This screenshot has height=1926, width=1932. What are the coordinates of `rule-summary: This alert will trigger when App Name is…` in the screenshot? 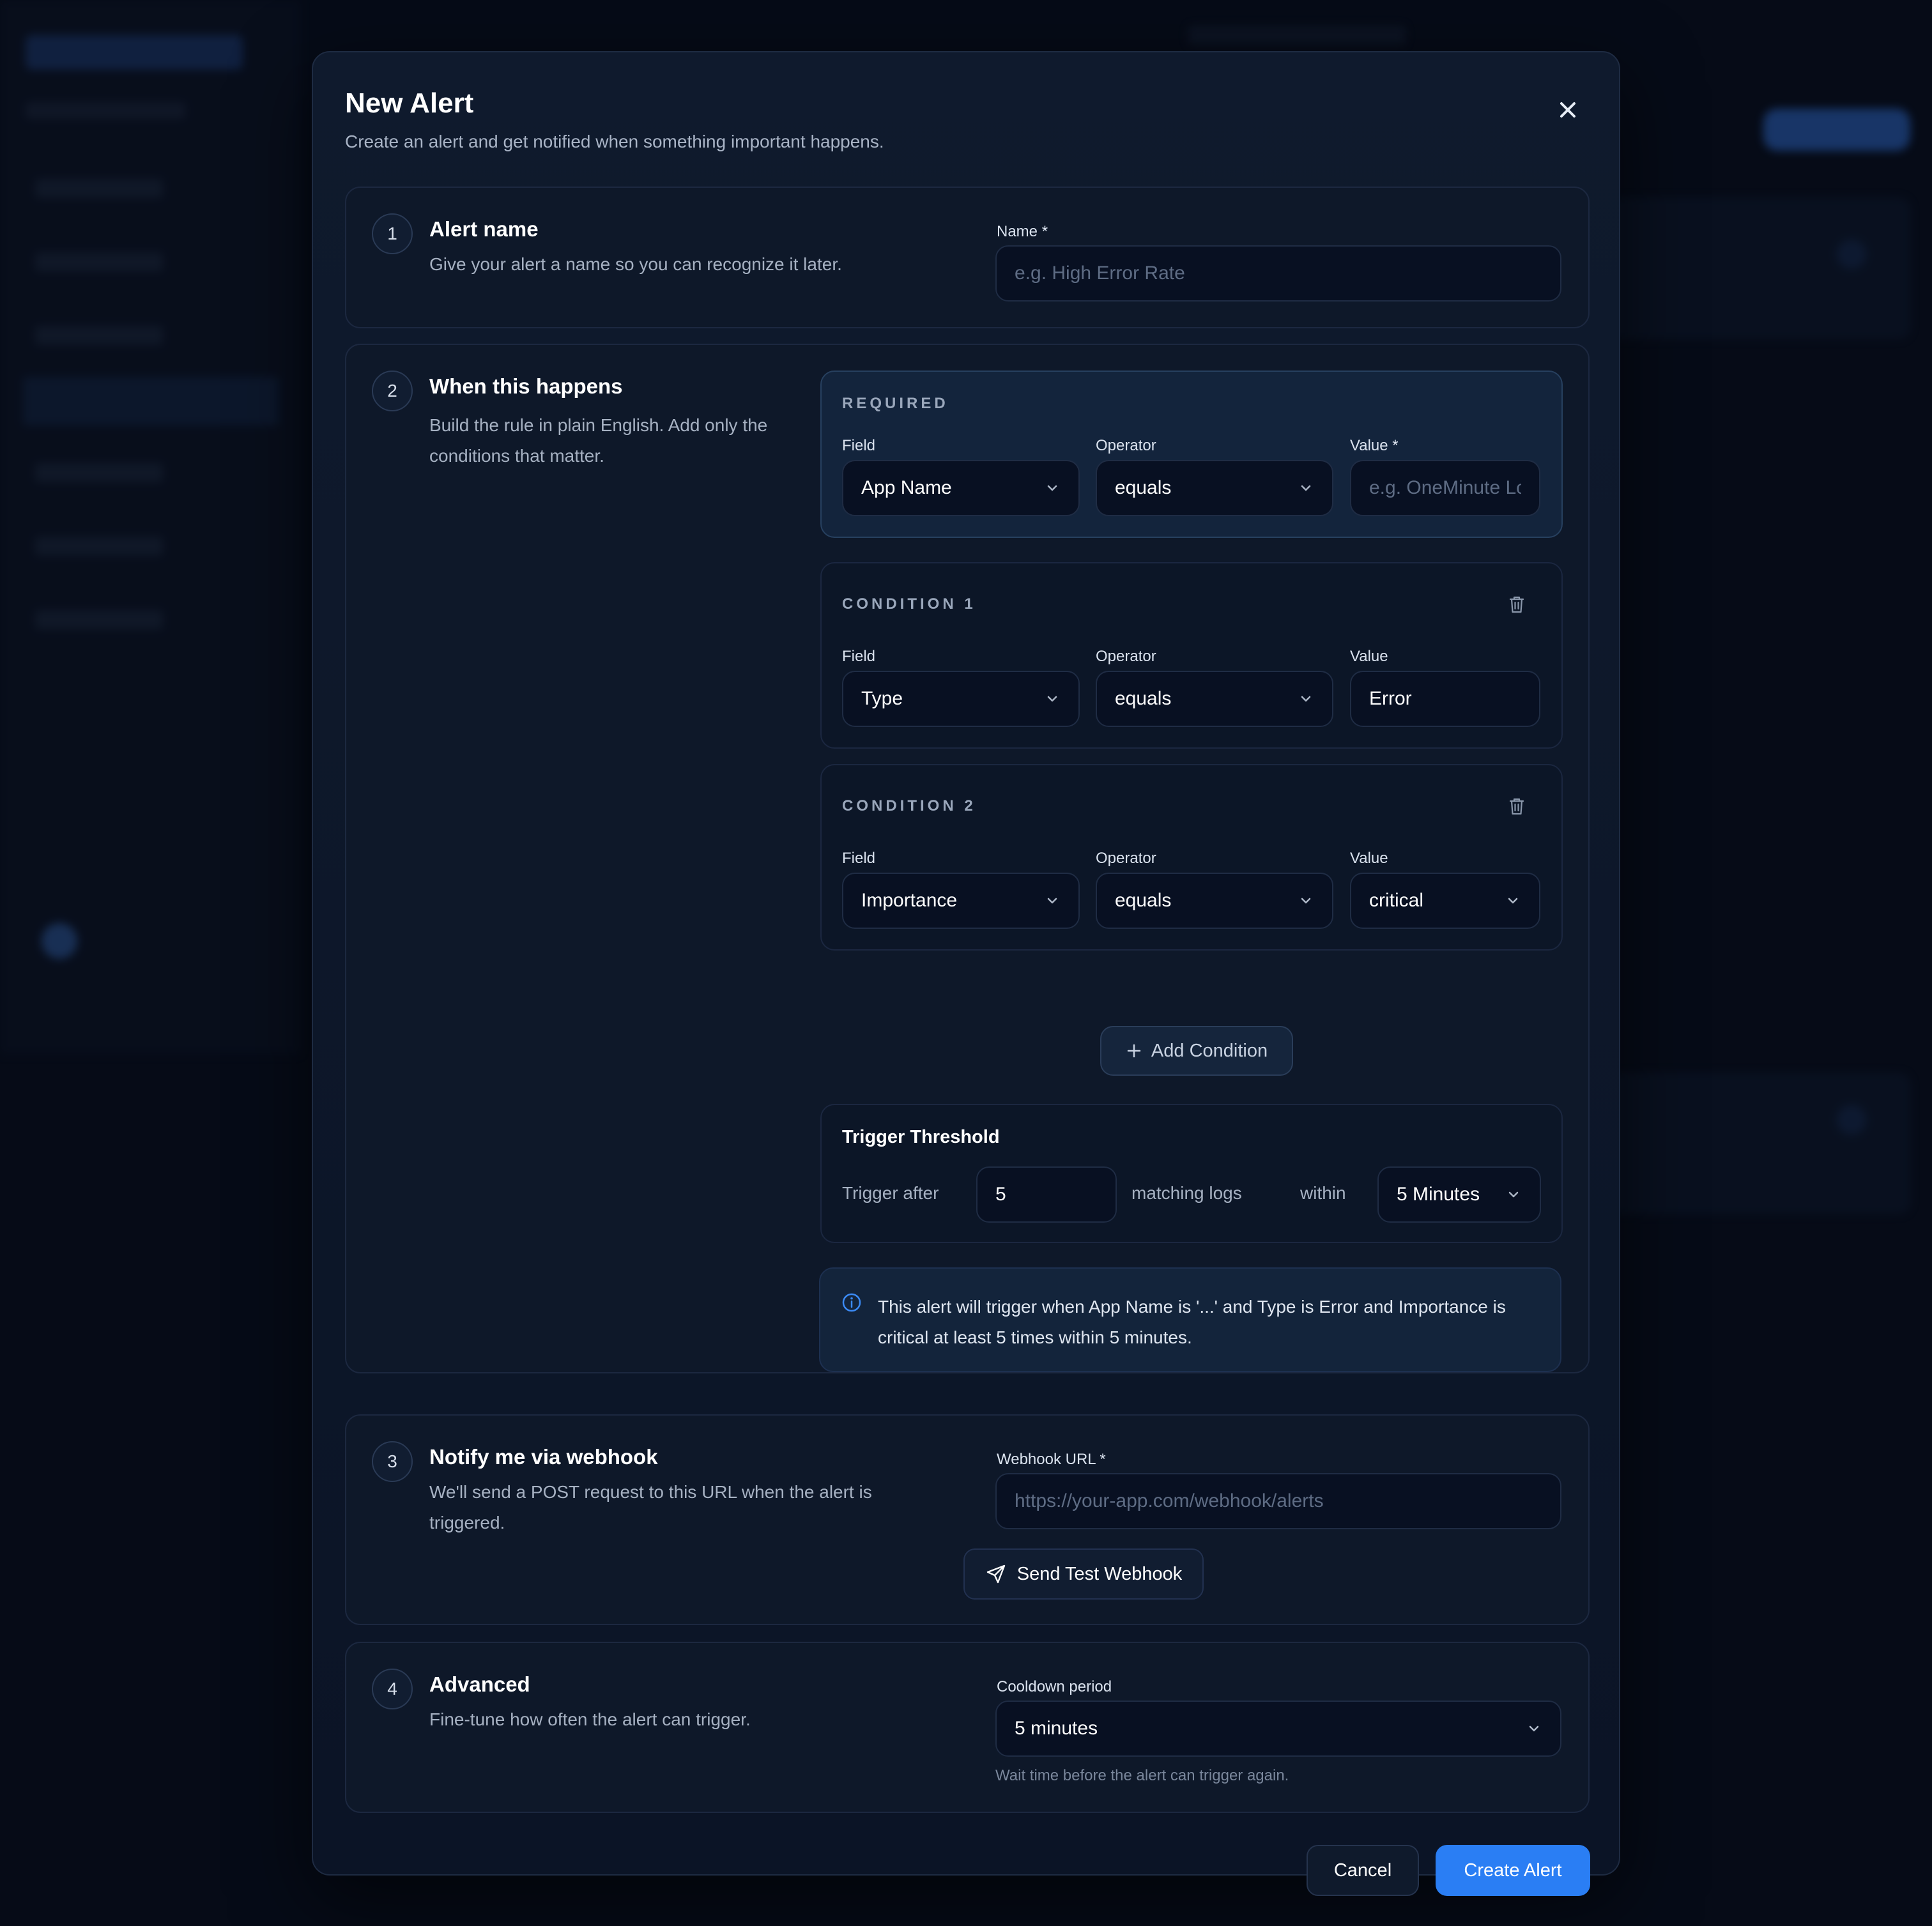 It's located at (1190, 1319).